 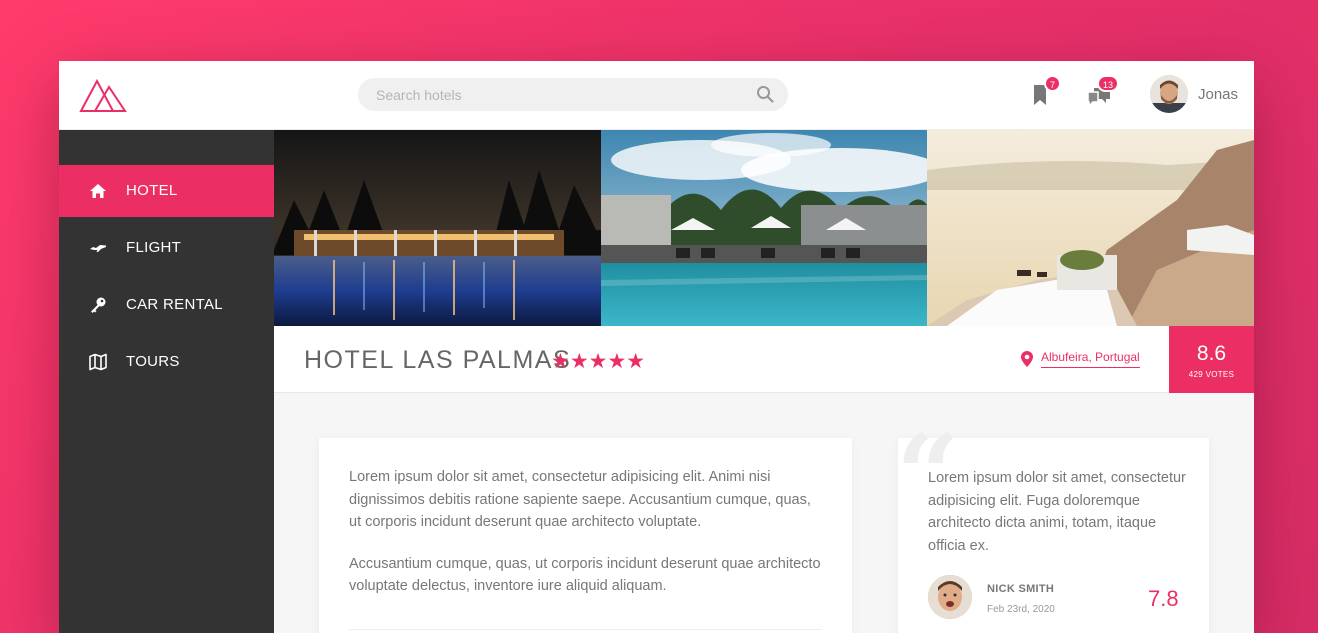 What do you see at coordinates (598, 361) in the screenshot?
I see `star-rating: ★★★★★` at bounding box center [598, 361].